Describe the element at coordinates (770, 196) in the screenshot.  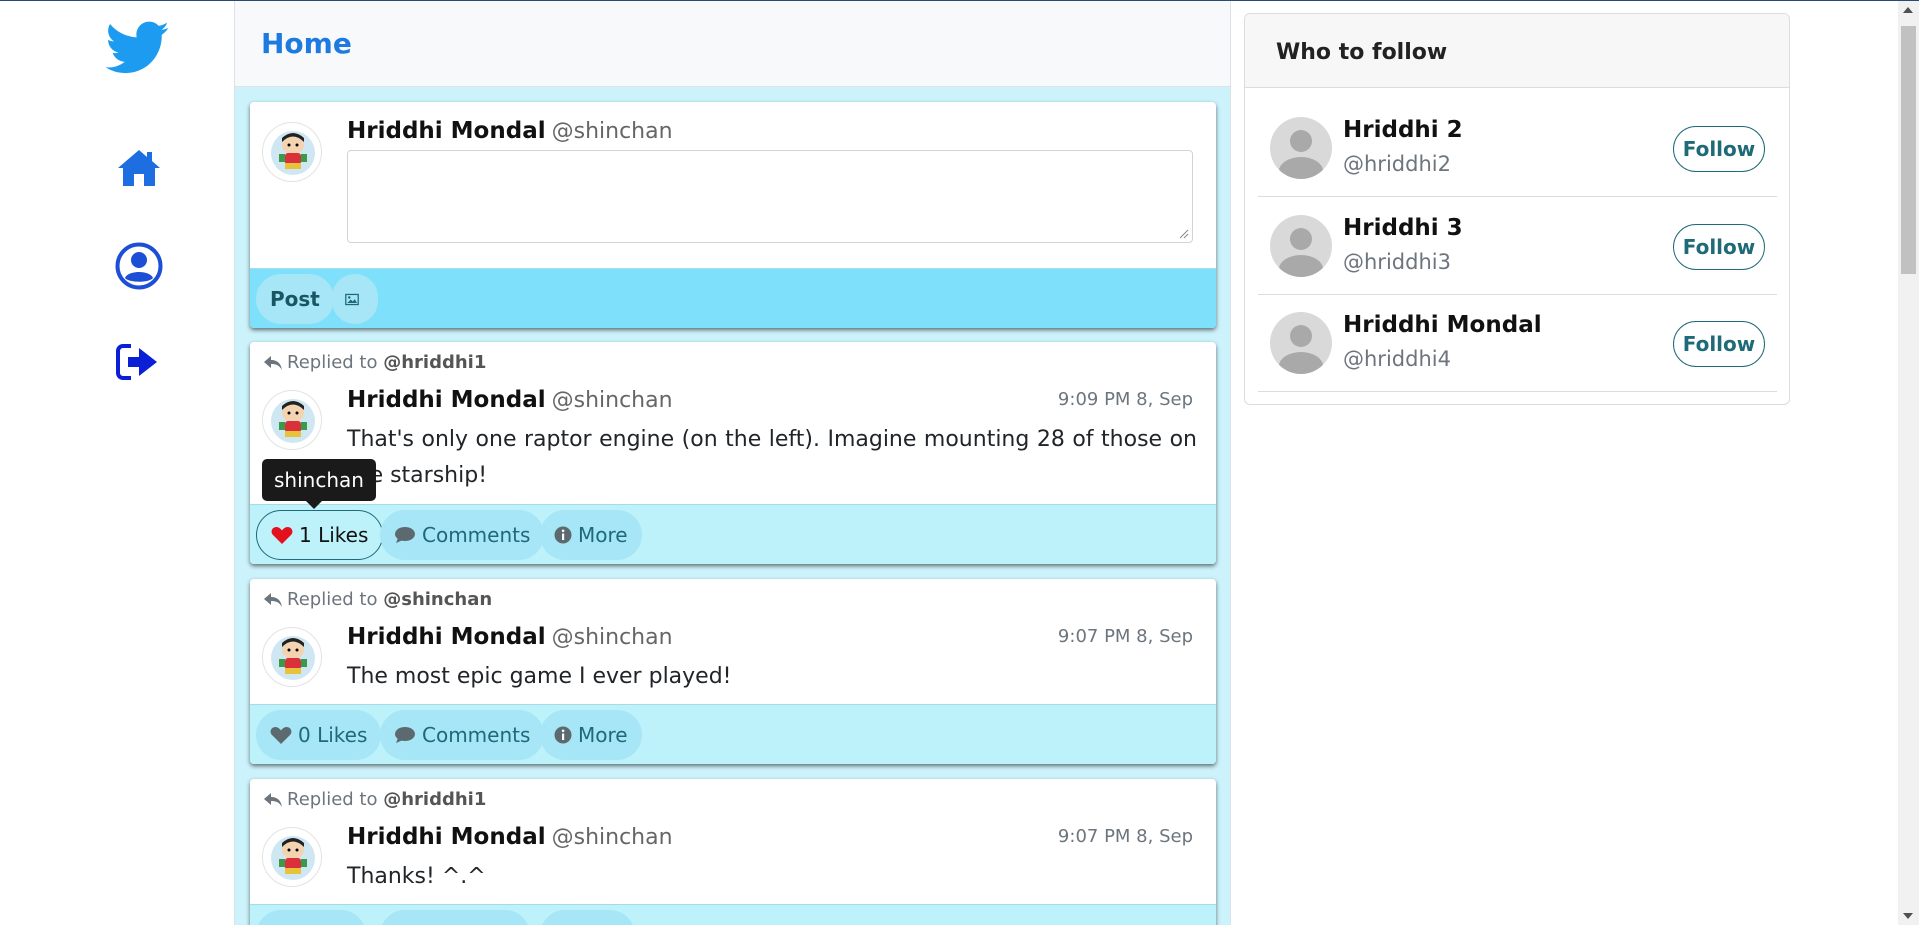
I see `tweet-textarea` at that location.